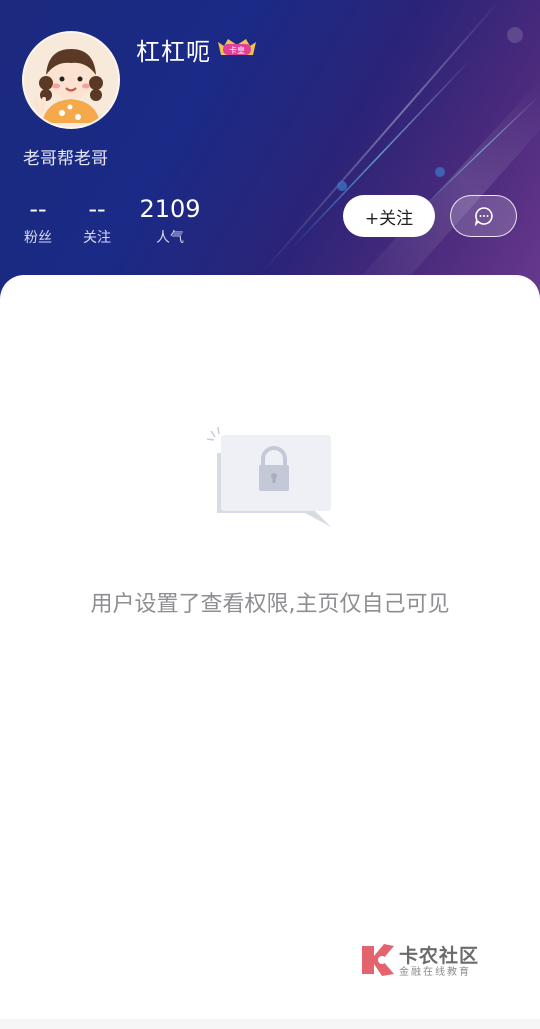  I want to click on stat-following: -- 关注, so click(97, 221).